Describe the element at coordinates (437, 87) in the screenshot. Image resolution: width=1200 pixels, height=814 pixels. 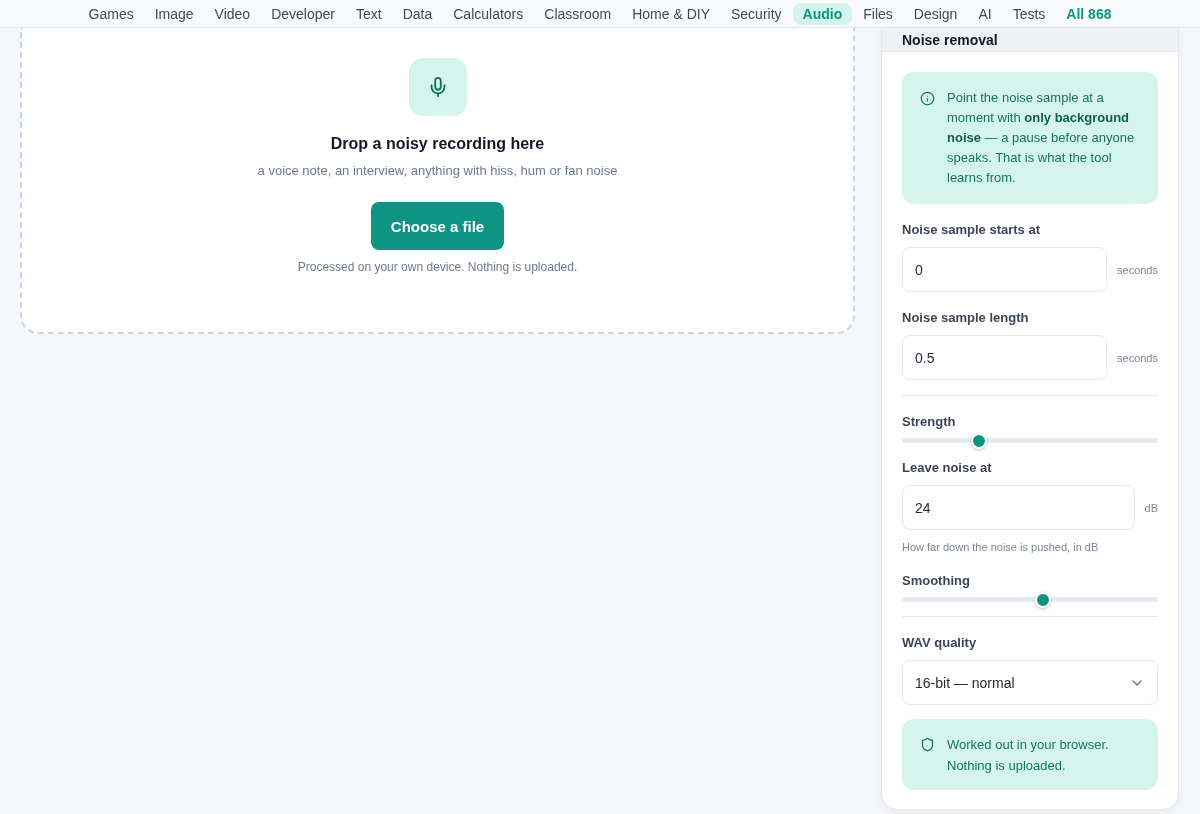
I see `microphone-icon` at that location.